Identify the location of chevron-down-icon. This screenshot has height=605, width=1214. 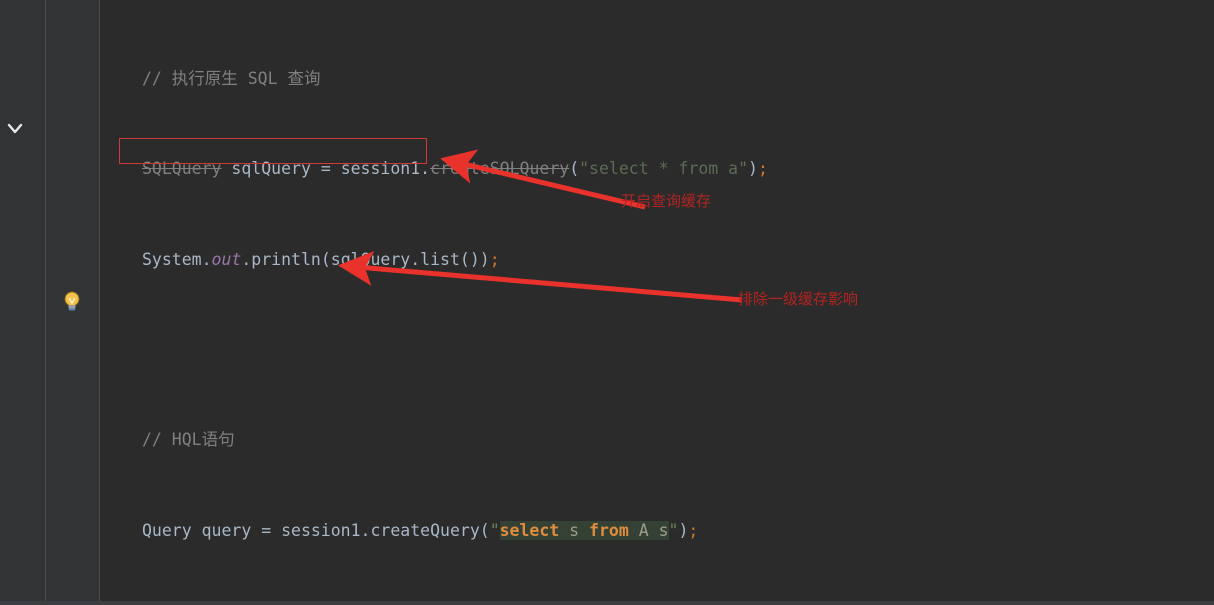
(15, 128).